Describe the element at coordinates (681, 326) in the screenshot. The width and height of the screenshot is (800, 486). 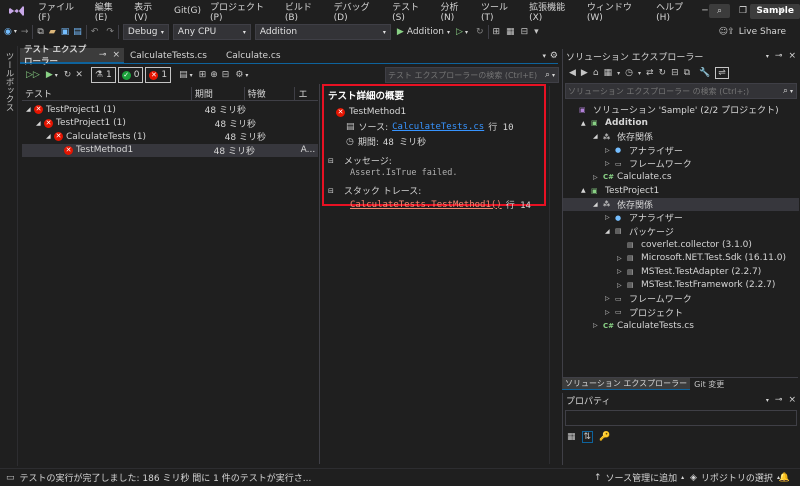
I see `solution-tree-item: ▷ C# CalculateTests.cs` at that location.